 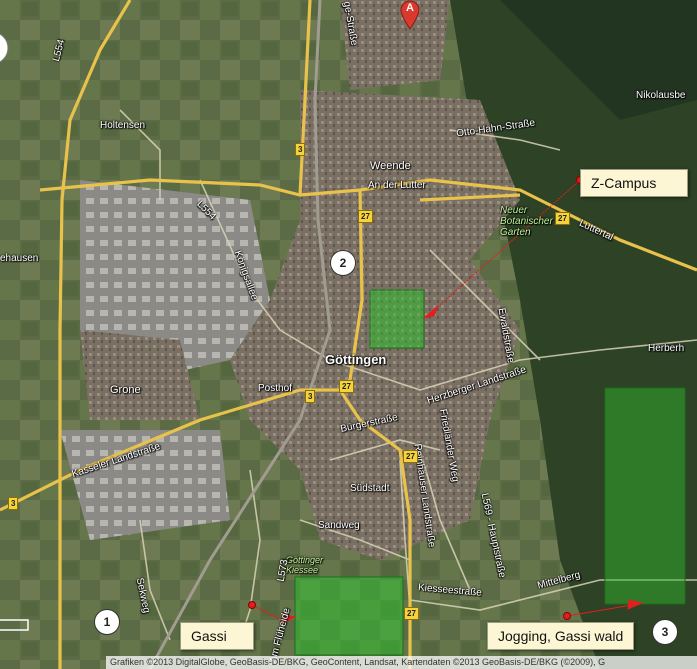 I want to click on place-weende: Weende, so click(x=390, y=166).